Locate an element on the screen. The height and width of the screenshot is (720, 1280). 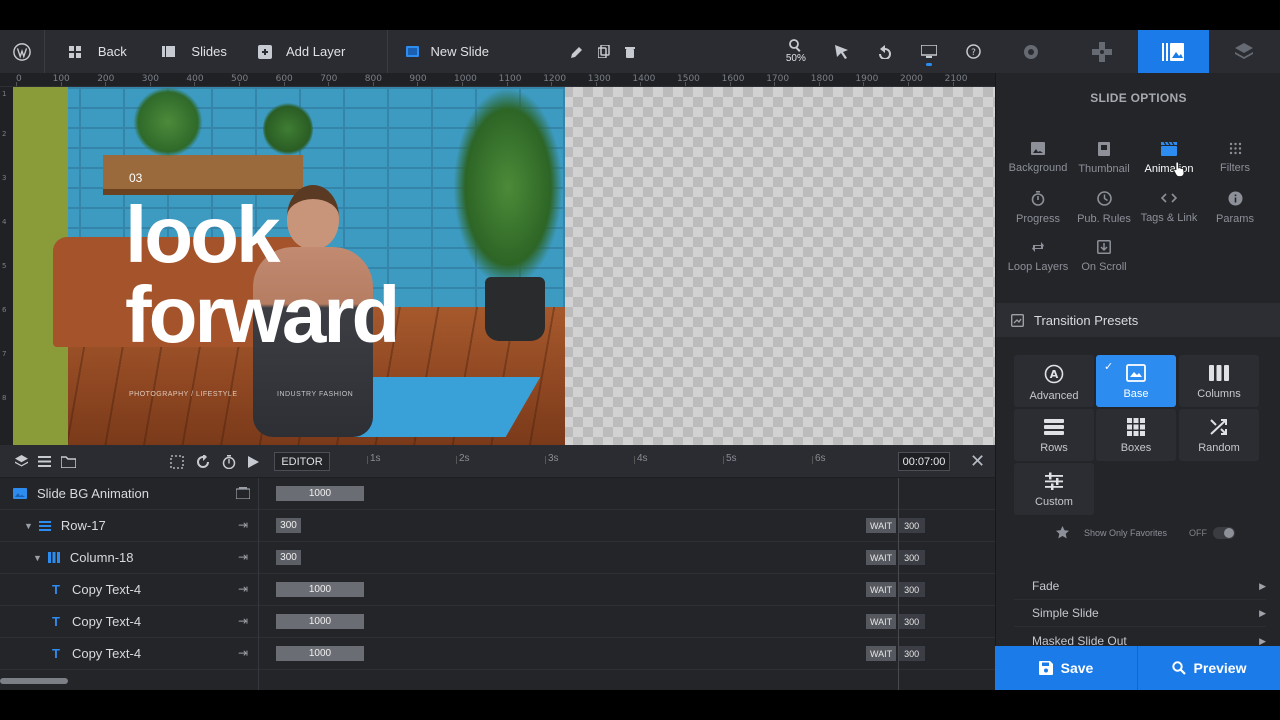
playhead-line is located at coordinates (898, 584).